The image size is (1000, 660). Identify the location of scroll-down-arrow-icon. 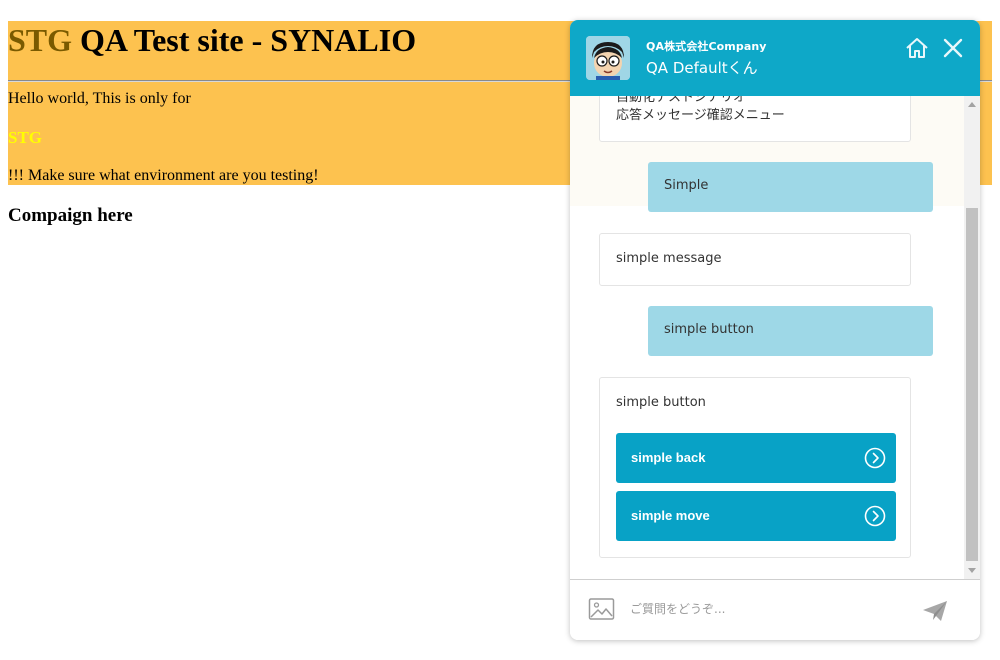
(972, 570).